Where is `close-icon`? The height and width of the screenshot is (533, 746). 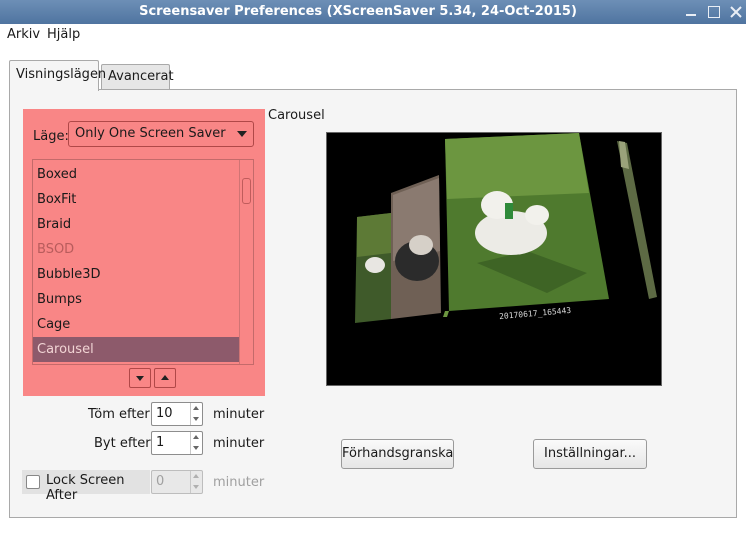
close-icon is located at coordinates (736, 12).